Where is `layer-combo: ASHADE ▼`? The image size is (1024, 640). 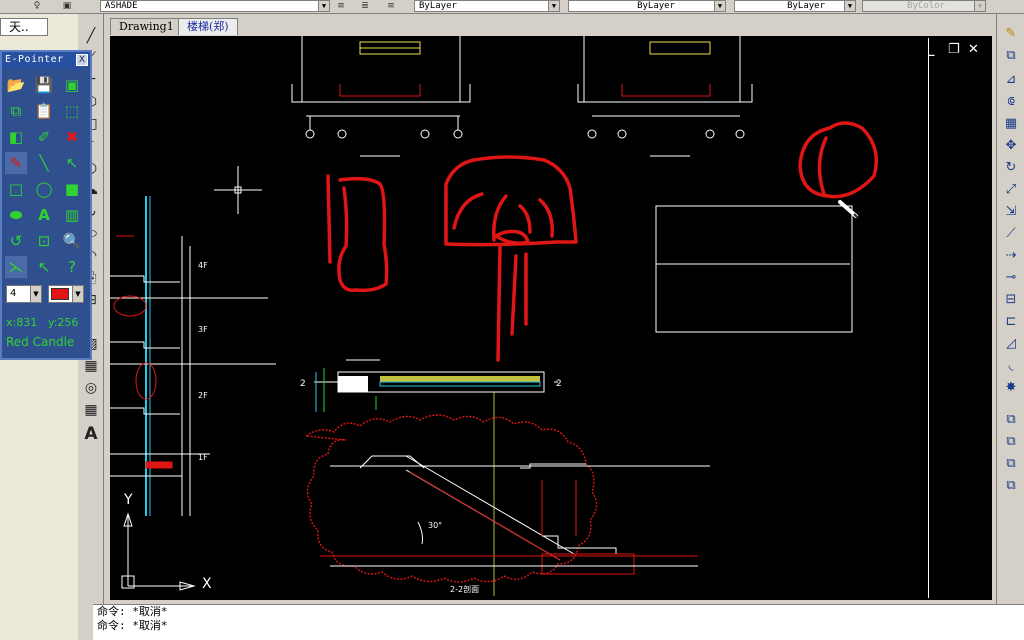
layer-combo: ASHADE ▼ is located at coordinates (215, 6).